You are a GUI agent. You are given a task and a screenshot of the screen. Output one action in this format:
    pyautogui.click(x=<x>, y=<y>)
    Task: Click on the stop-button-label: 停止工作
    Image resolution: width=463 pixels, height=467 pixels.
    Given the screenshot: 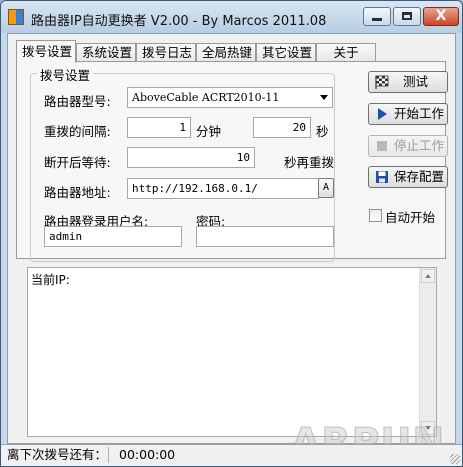 What is the action you would take?
    pyautogui.click(x=419, y=145)
    